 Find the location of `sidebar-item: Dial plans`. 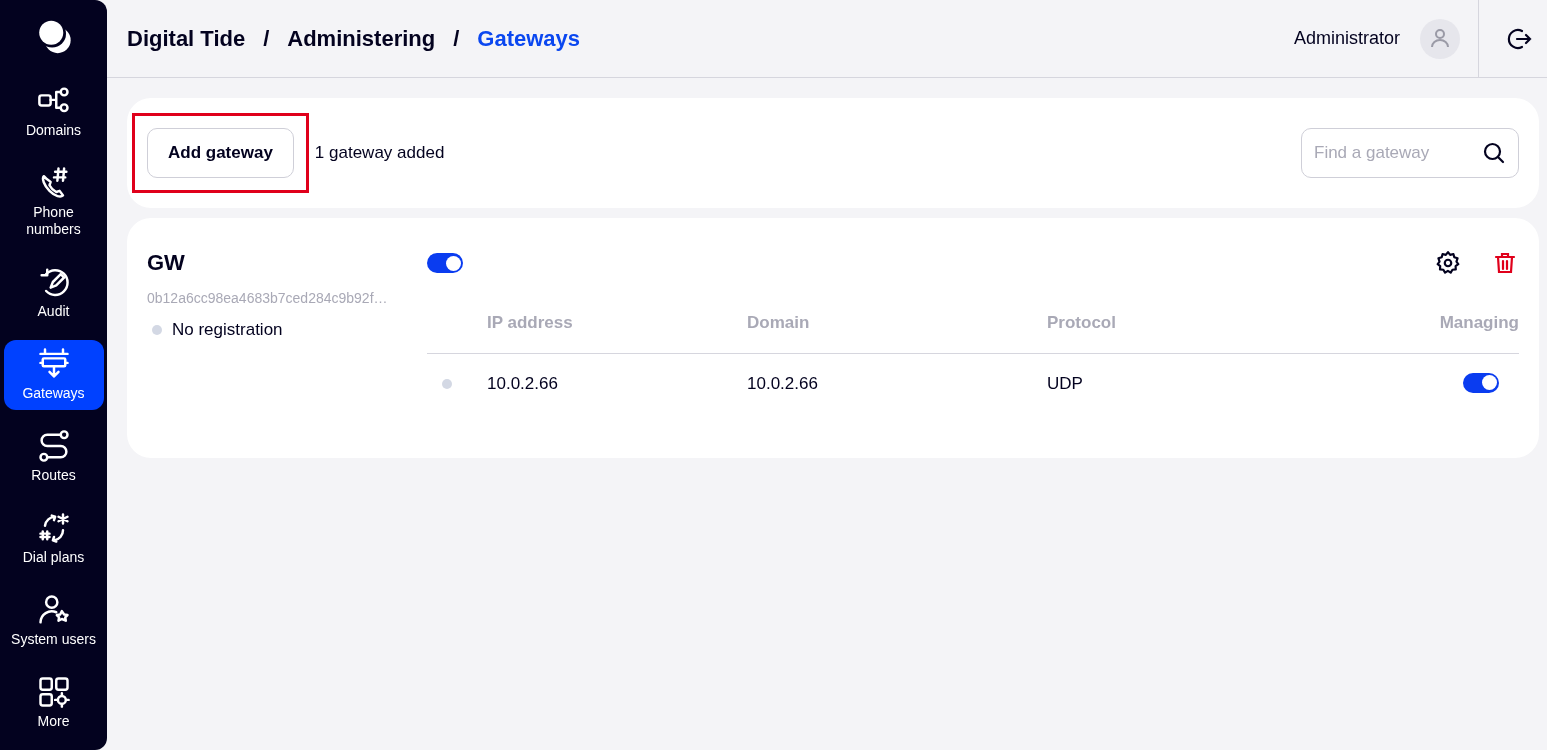

sidebar-item: Dial plans is located at coordinates (53, 539).